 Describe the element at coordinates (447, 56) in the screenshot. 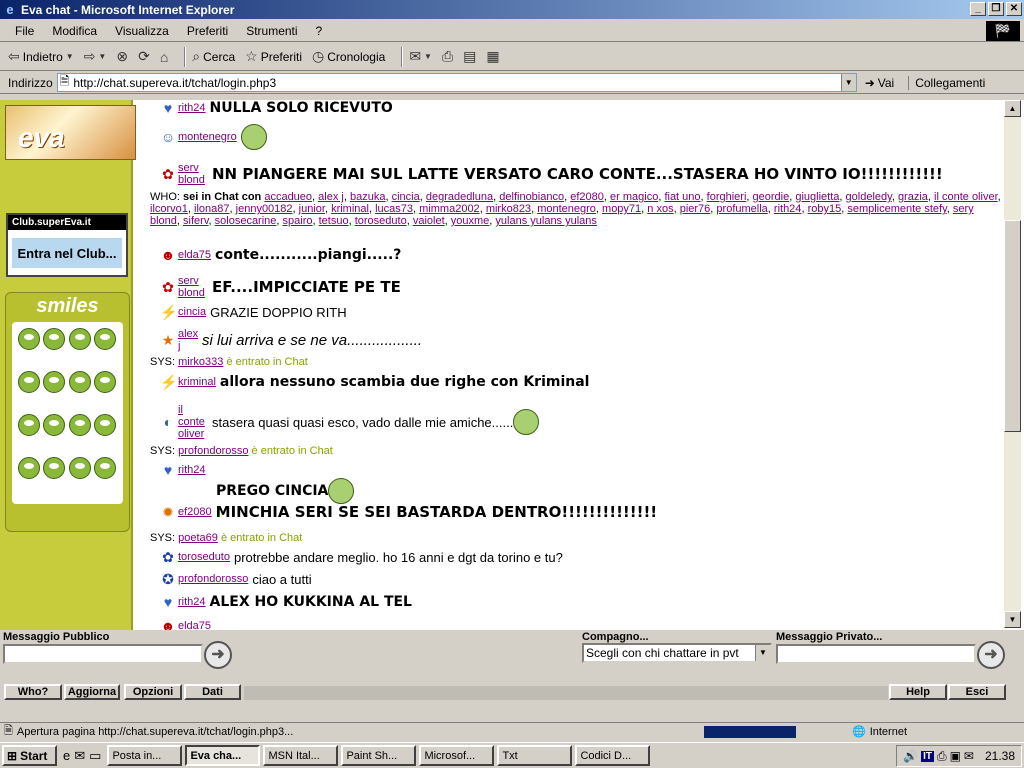

I see `print-button: ⎙` at that location.